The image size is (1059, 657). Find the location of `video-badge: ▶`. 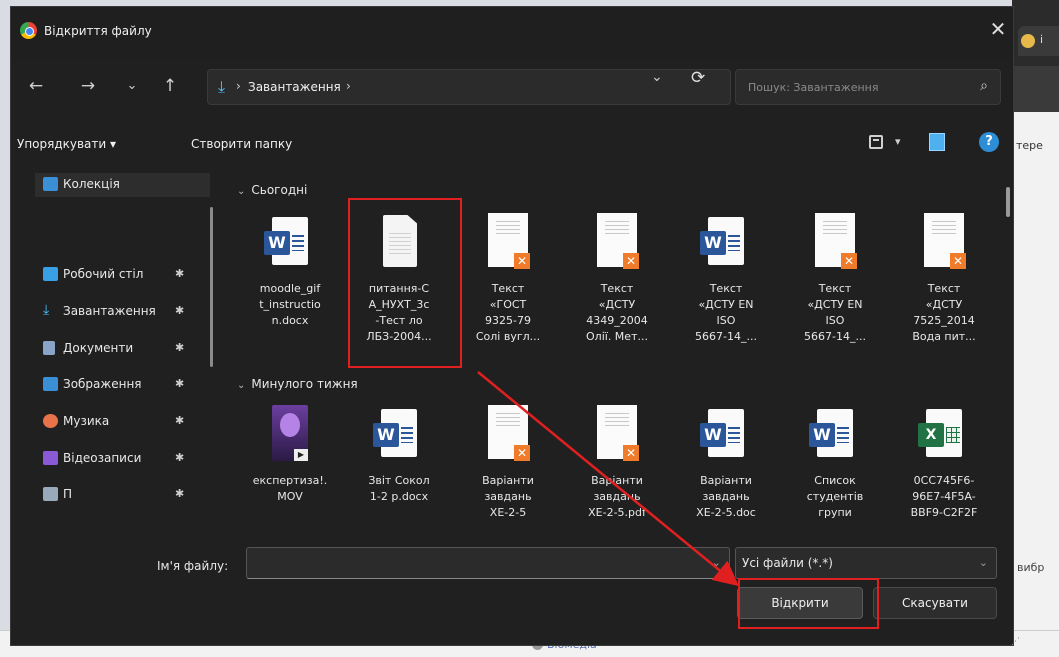

video-badge: ▶ is located at coordinates (301, 455).